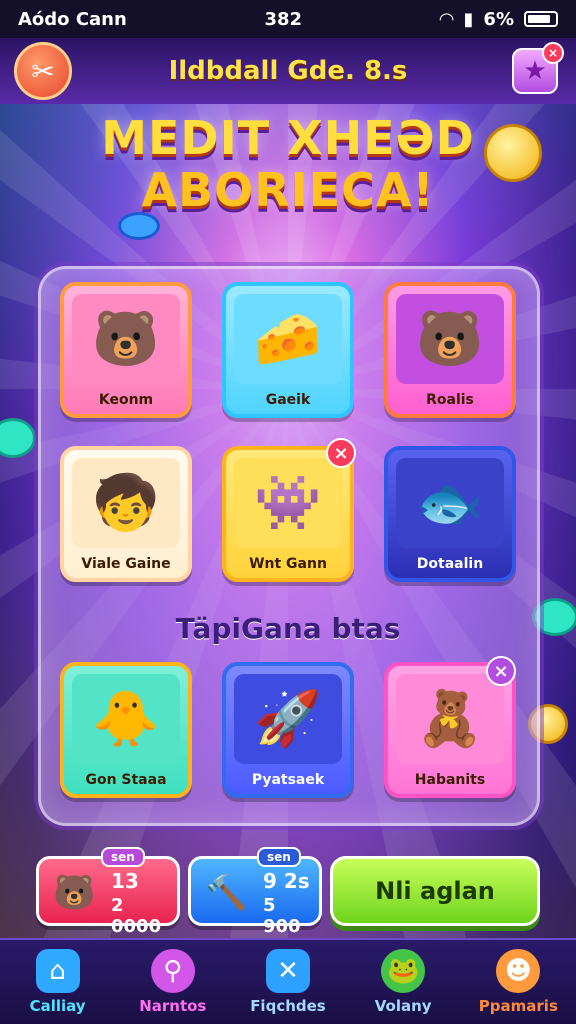 This screenshot has width=576, height=1024. Describe the element at coordinates (450, 780) in the screenshot. I see `game-card-label: Habanits` at that location.